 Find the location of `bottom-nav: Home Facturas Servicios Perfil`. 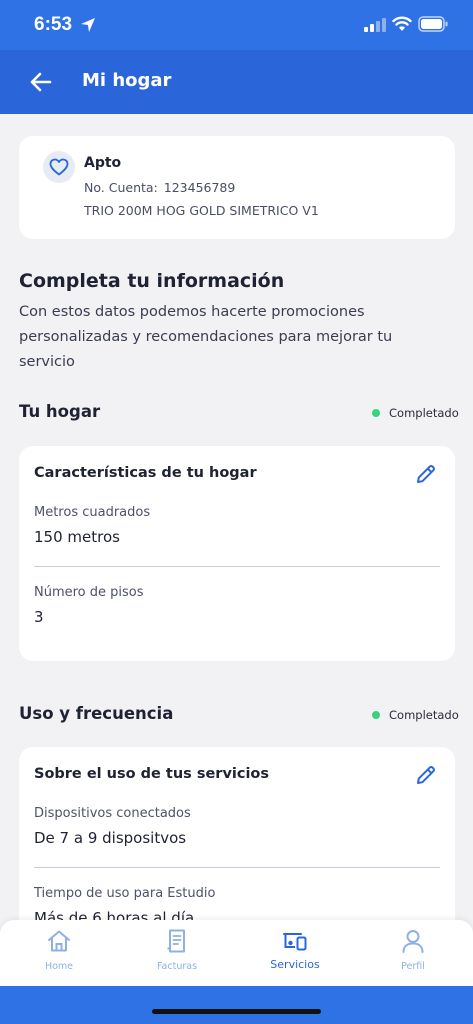

bottom-nav: Home Facturas Servicios Perfil is located at coordinates (236, 953).